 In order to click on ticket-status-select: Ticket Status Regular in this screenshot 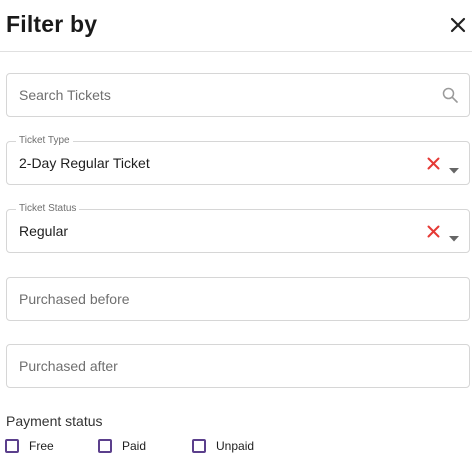, I will do `click(238, 228)`.